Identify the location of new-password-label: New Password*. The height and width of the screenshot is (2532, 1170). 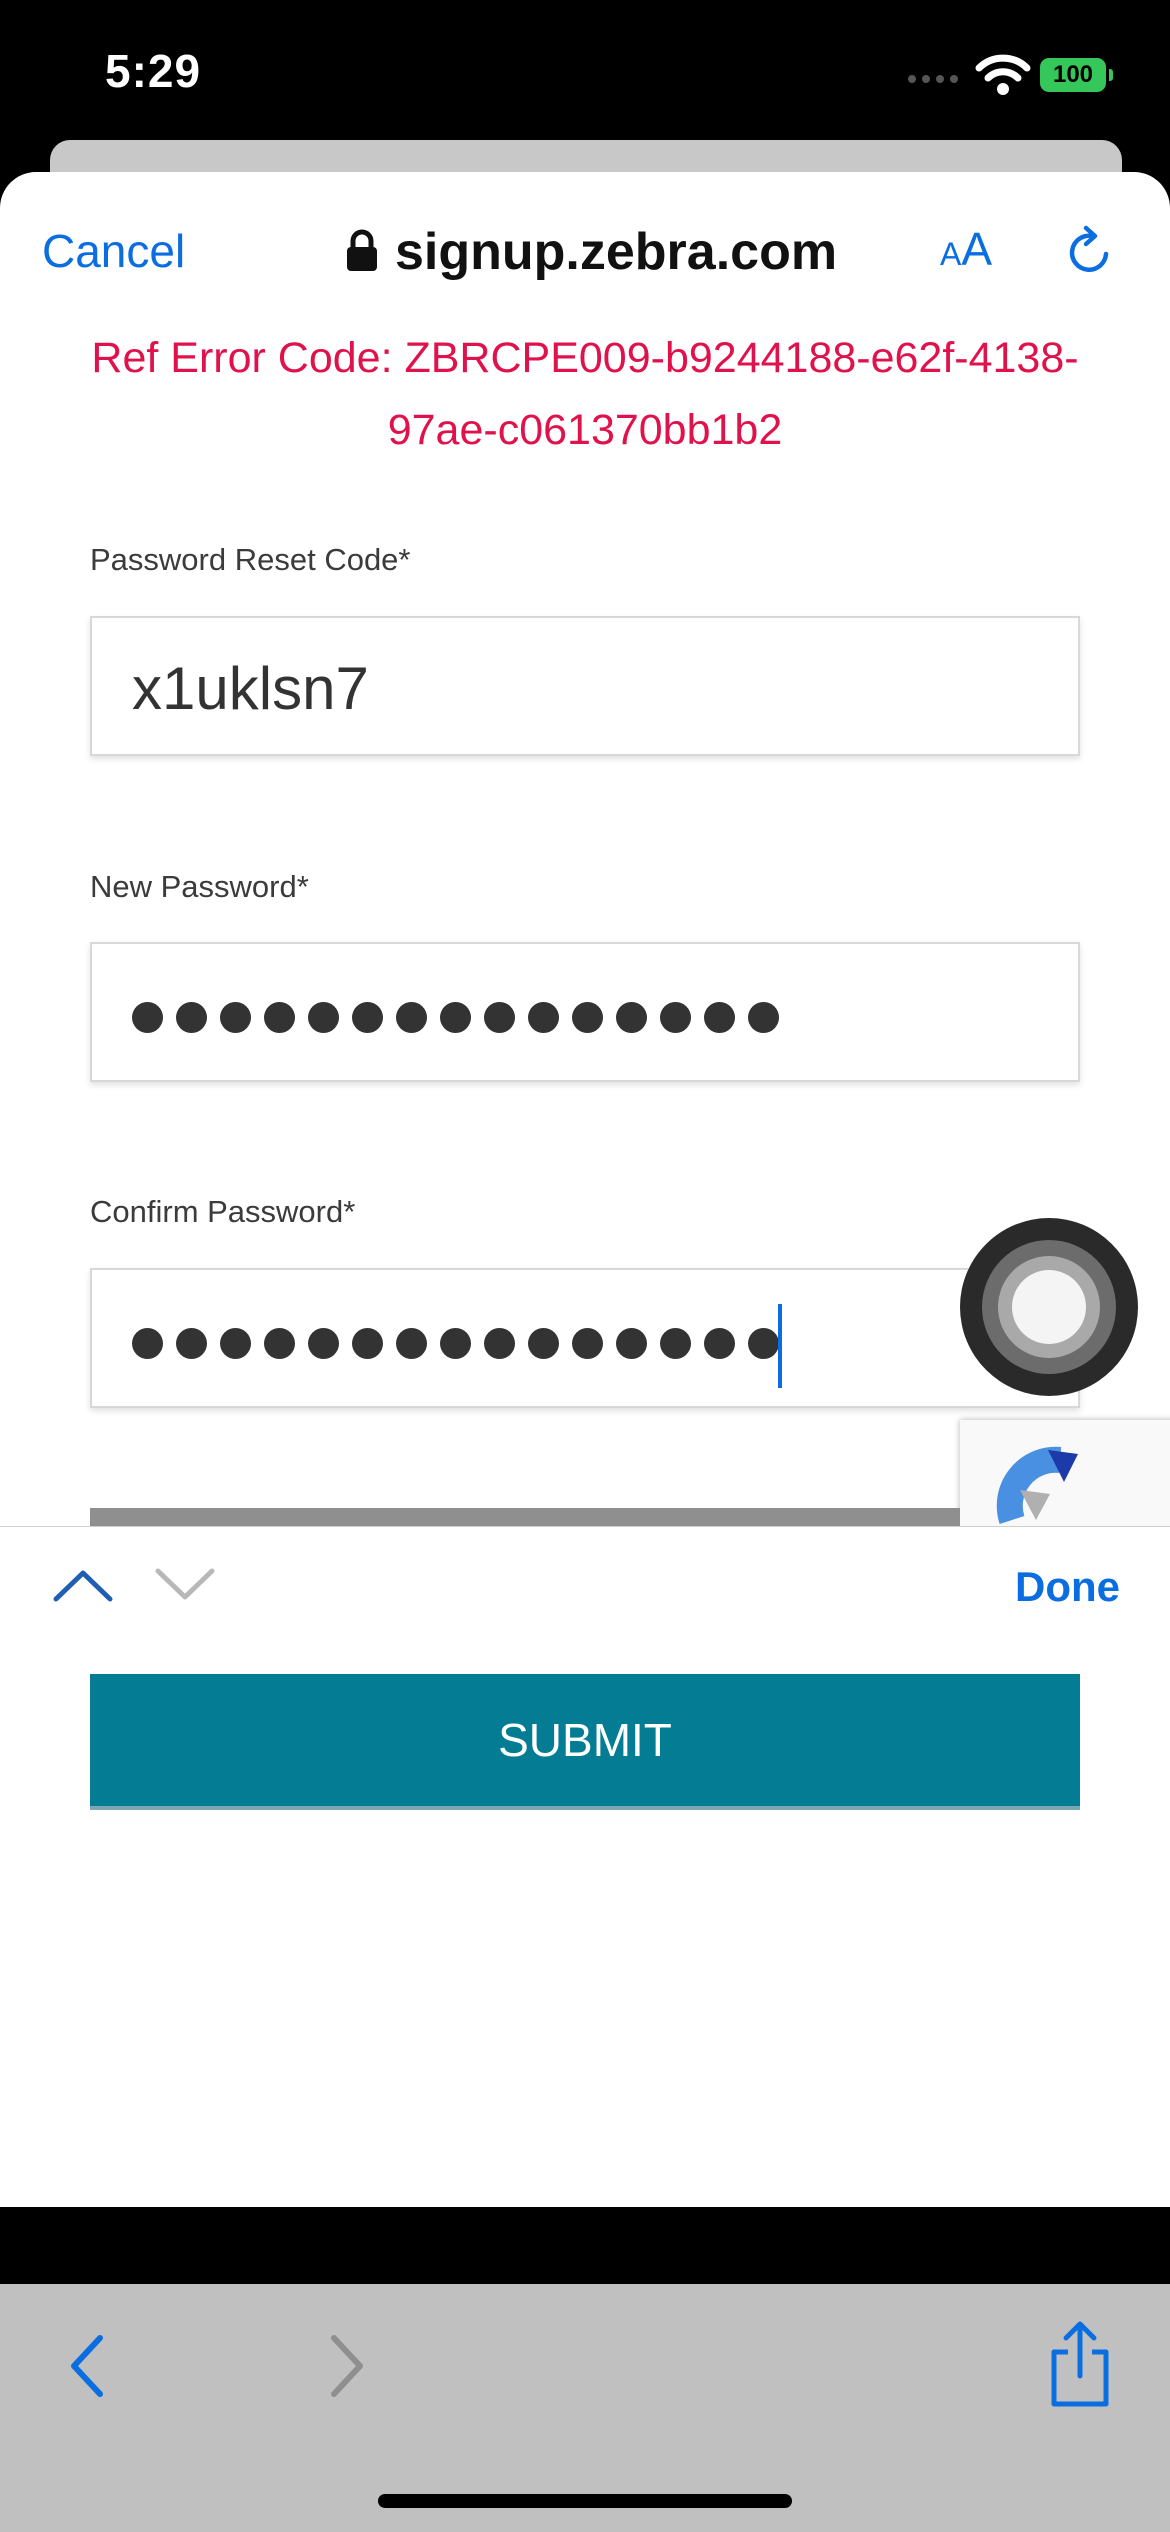
(199, 886).